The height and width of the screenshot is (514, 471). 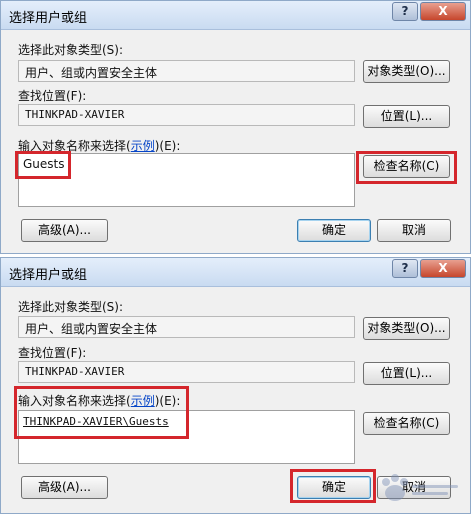 I want to click on watermark-paw-icon, so click(x=420, y=487).